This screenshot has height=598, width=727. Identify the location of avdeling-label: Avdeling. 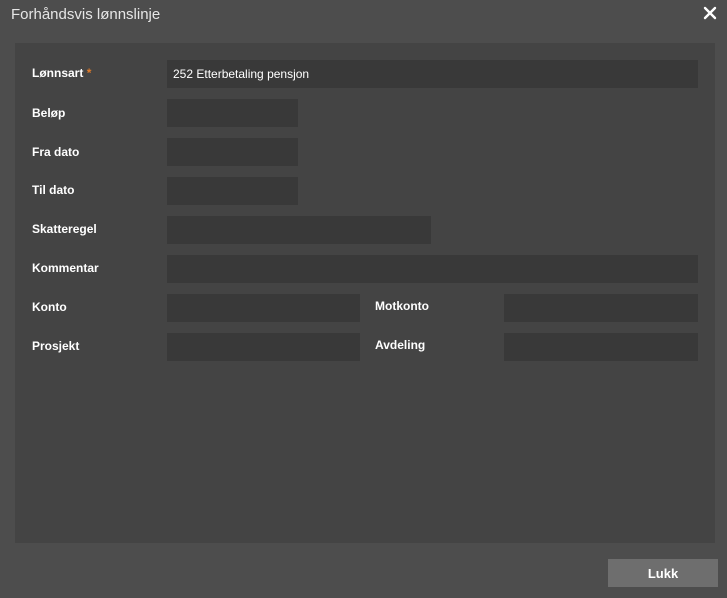
(400, 345).